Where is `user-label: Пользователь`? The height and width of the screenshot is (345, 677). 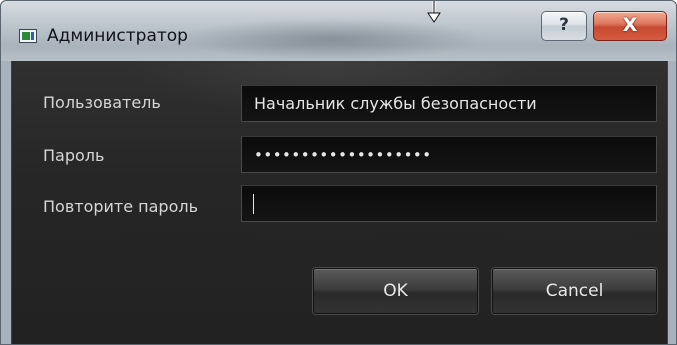
user-label: Пользователь is located at coordinates (102, 102).